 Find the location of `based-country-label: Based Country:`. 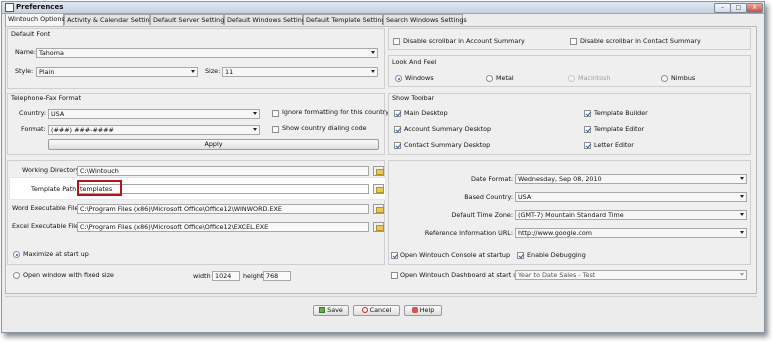

based-country-label: Based Country: is located at coordinates (488, 197).